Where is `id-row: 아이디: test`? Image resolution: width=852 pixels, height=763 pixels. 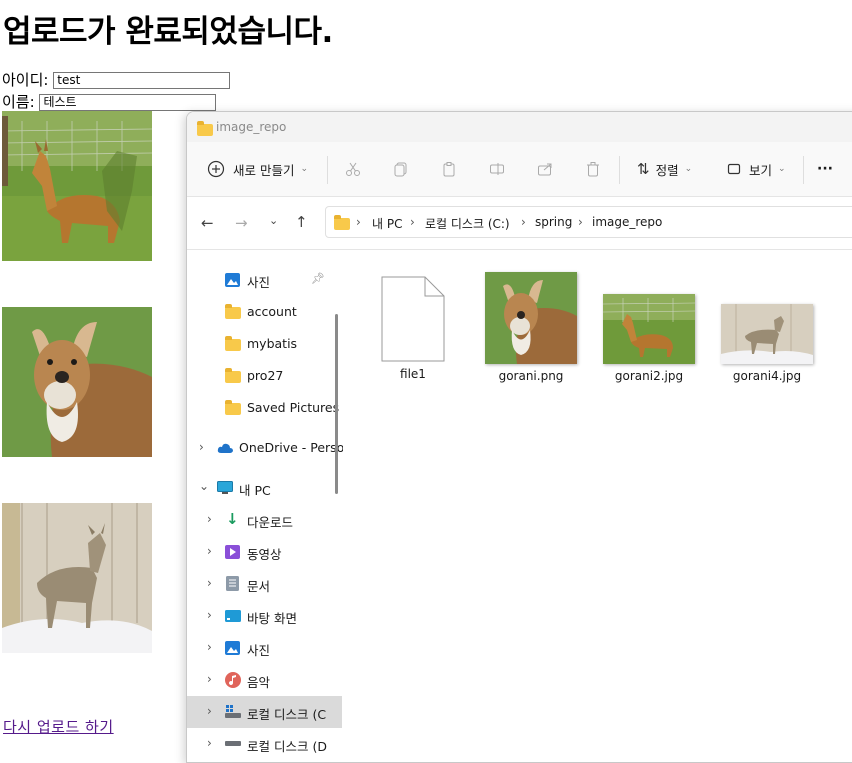 id-row: 아이디: test is located at coordinates (116, 80).